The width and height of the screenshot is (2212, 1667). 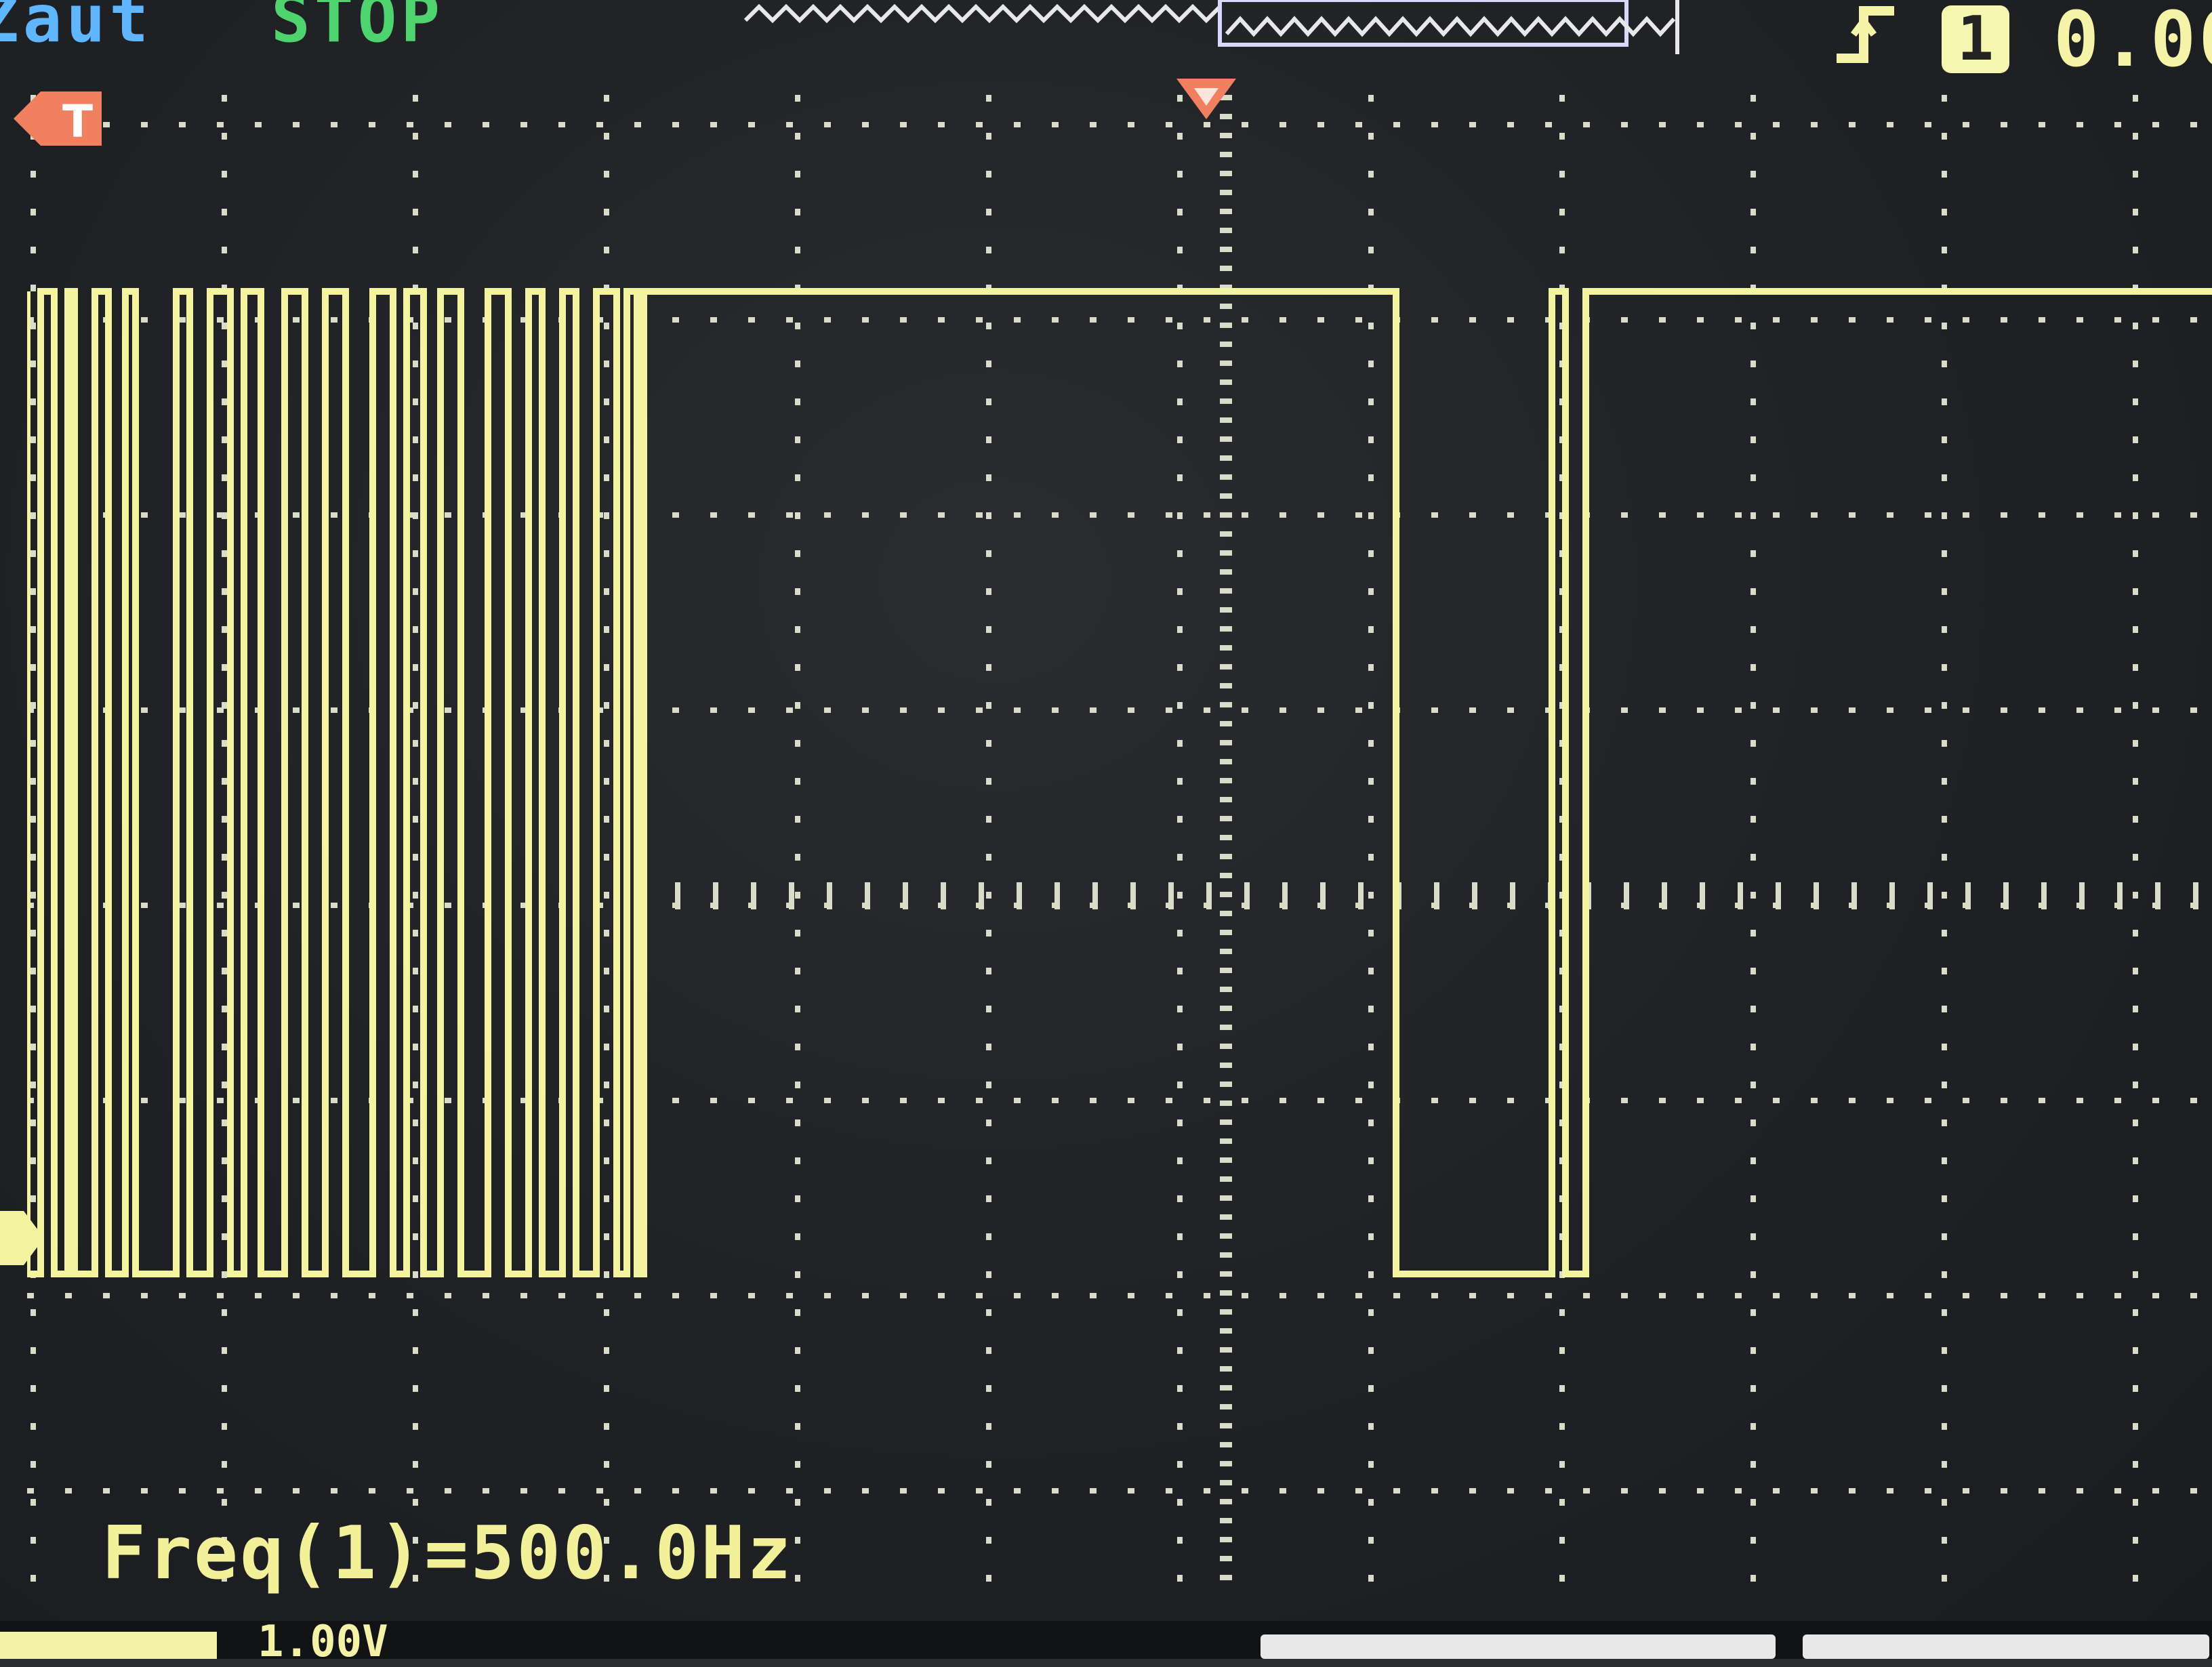 I want to click on trigger-channel-badge: 1, so click(x=1975, y=39).